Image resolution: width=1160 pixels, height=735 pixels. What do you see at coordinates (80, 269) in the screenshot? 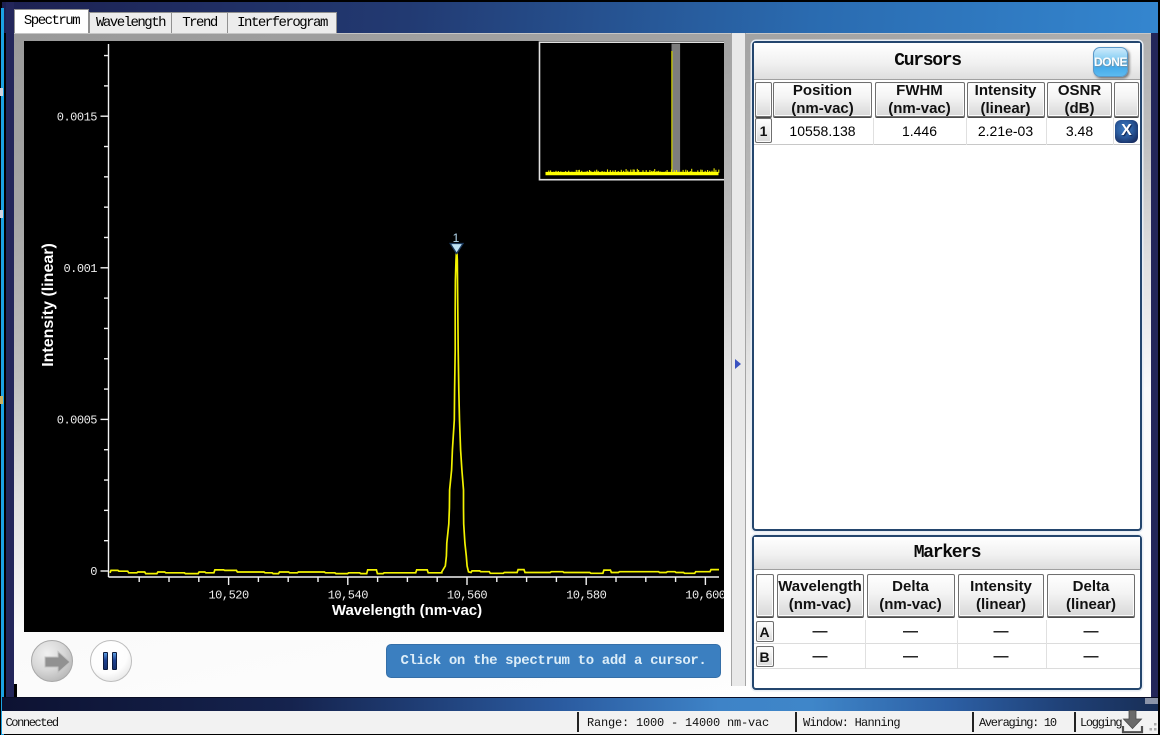
I see `svg-text: 0.001` at bounding box center [80, 269].